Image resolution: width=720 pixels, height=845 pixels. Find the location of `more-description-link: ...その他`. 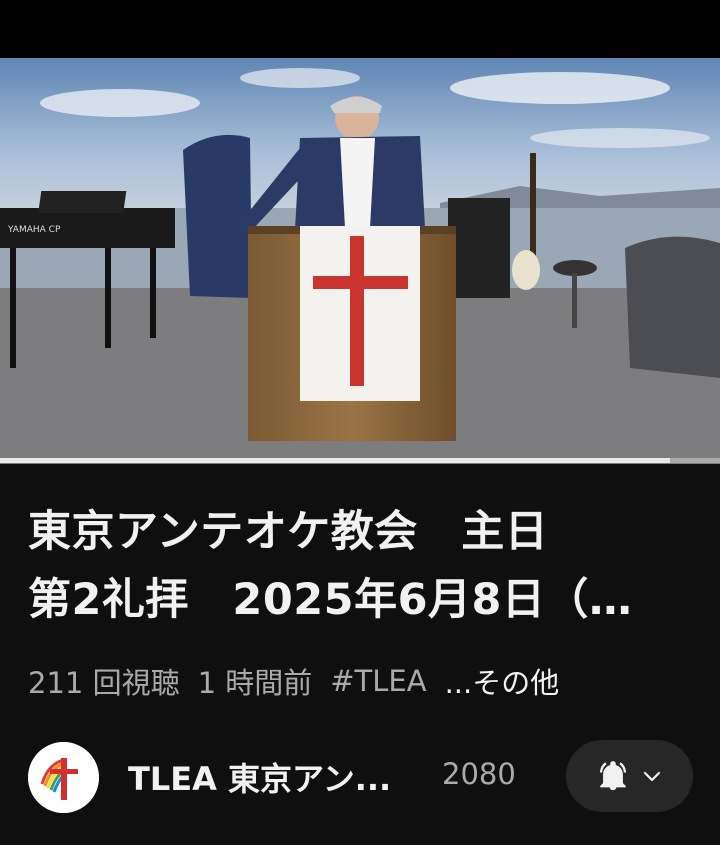

more-description-link: ...その他 is located at coordinates (502, 681).